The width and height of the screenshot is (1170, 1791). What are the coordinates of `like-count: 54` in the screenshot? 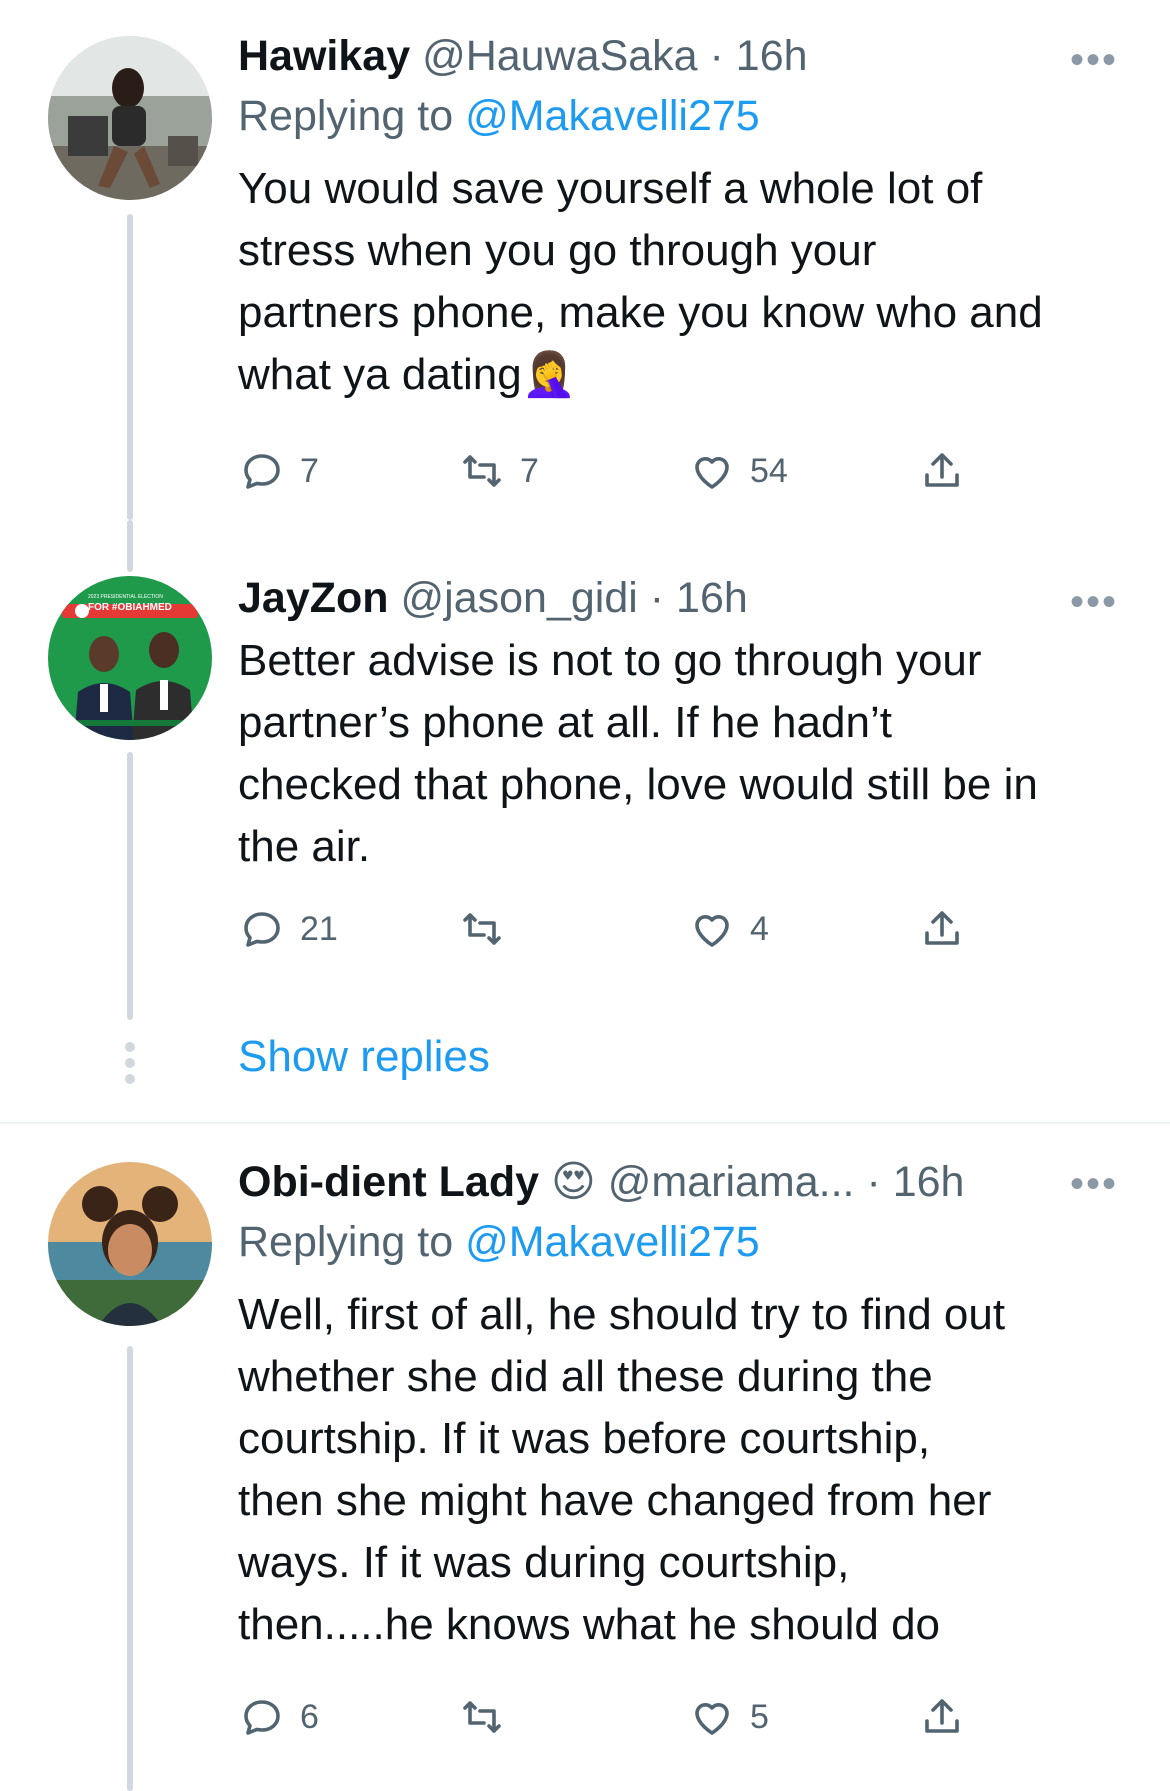 It's located at (769, 470).